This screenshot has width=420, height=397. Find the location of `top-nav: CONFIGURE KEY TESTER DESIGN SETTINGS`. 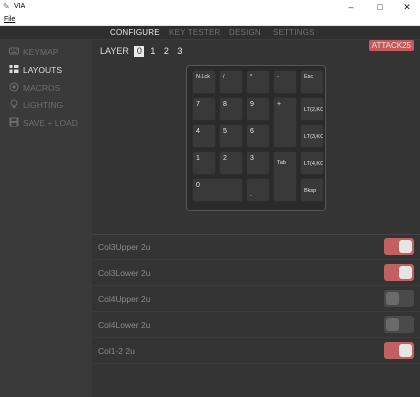

top-nav: CONFIGURE KEY TESTER DESIGN SETTINGS is located at coordinates (210, 33).